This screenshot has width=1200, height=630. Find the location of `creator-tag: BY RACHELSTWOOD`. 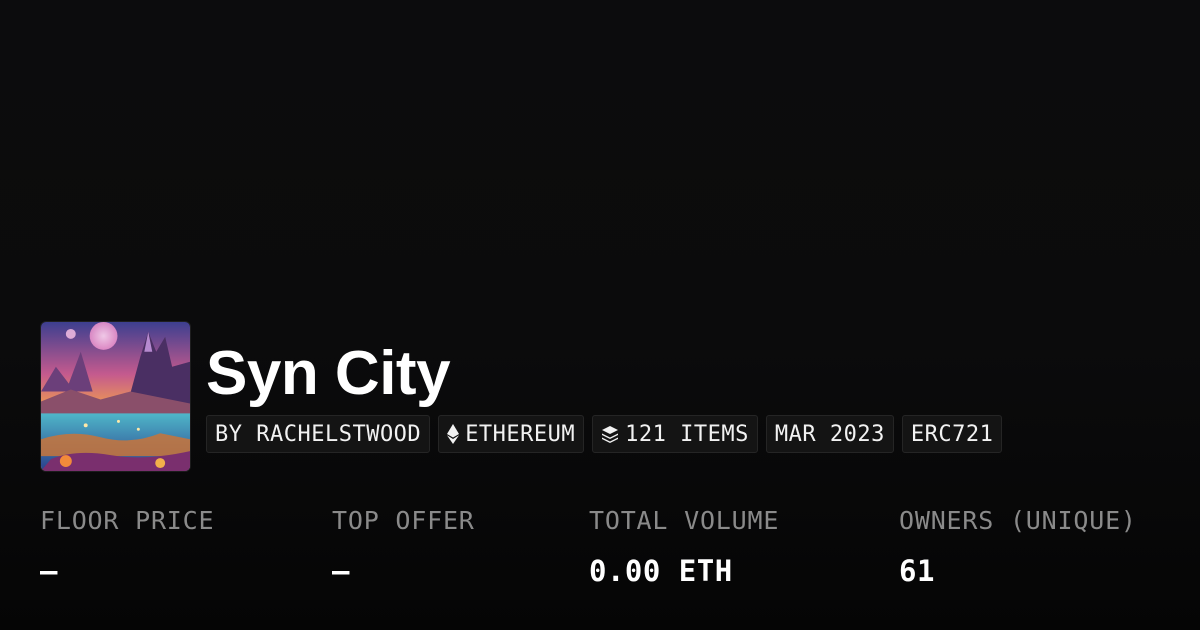

creator-tag: BY RACHELSTWOOD is located at coordinates (318, 434).